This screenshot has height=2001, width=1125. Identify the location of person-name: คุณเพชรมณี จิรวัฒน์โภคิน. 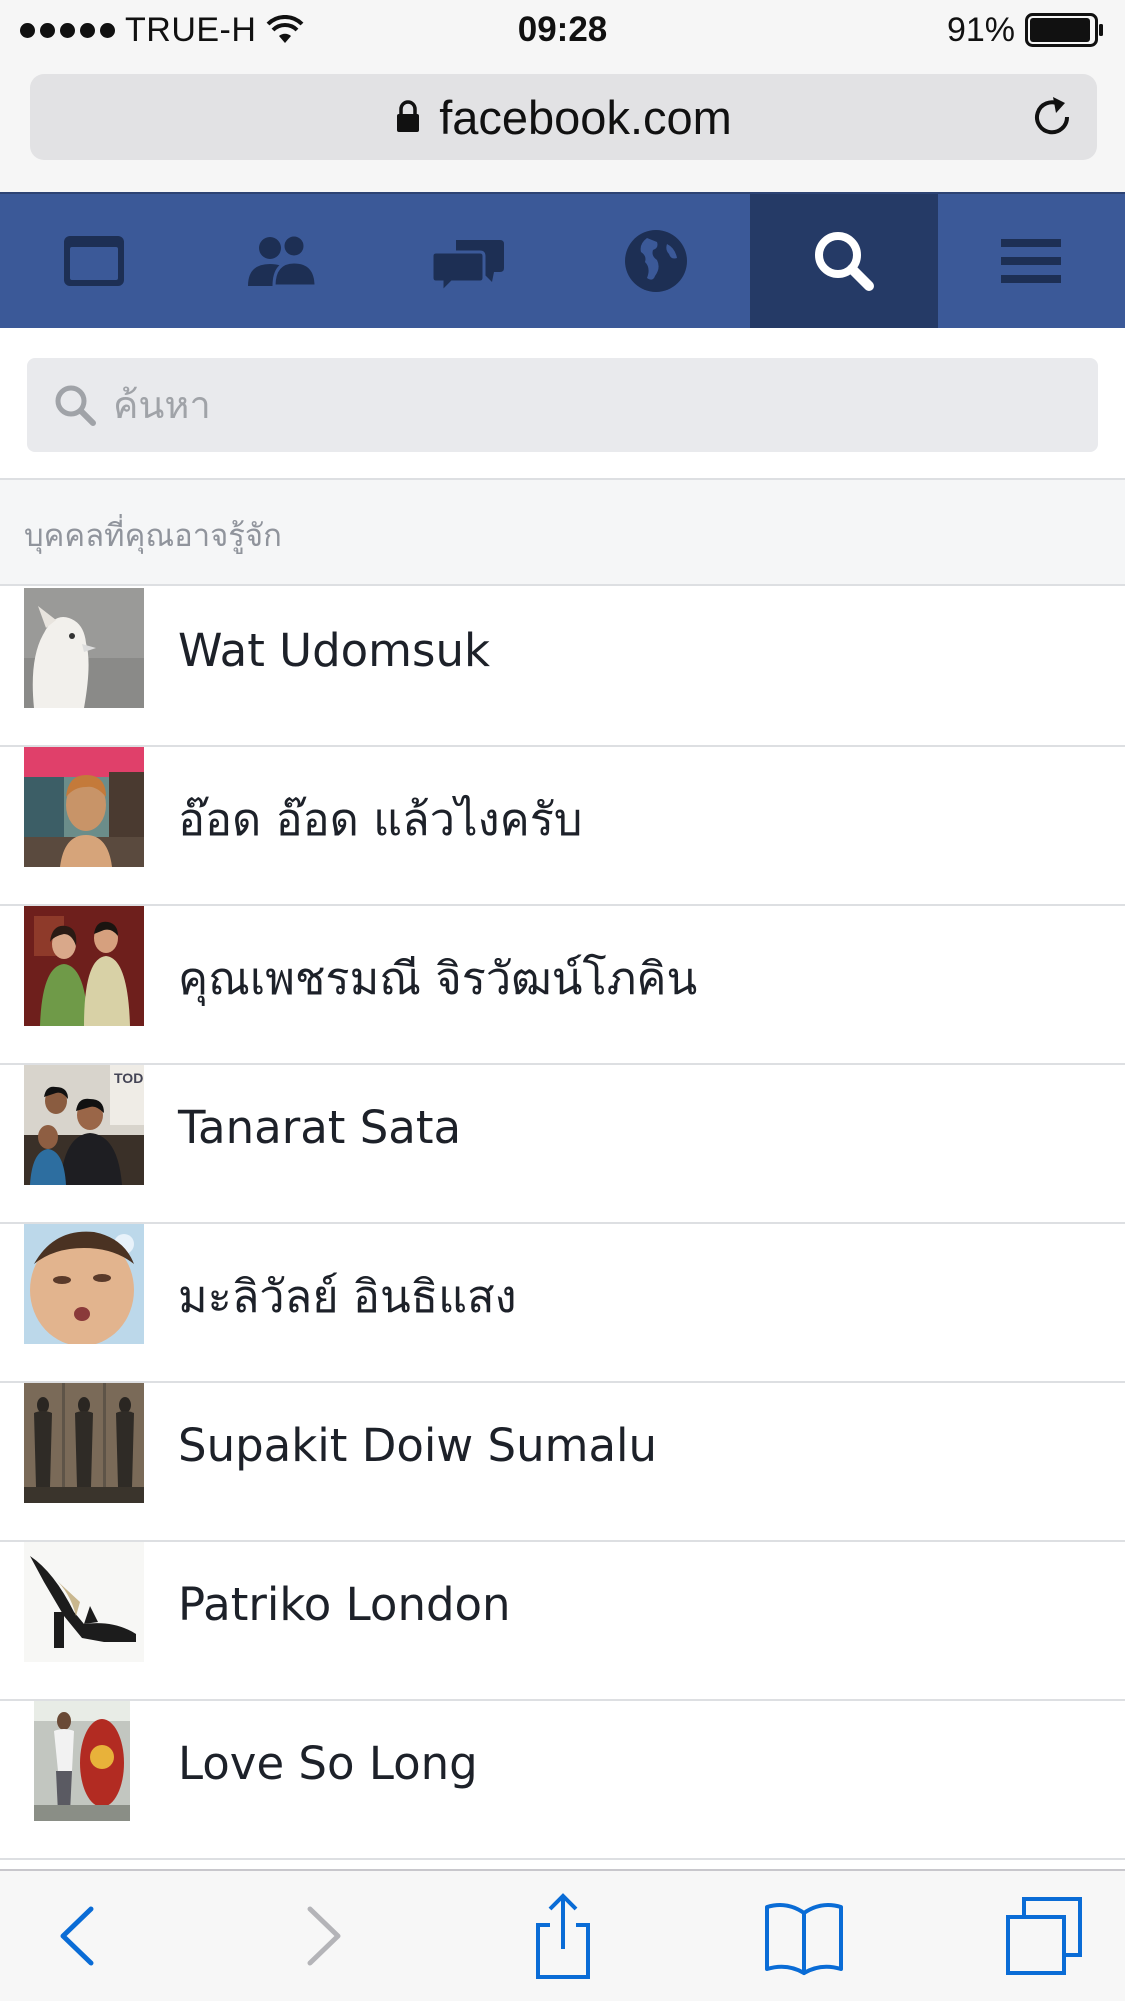
(437, 978).